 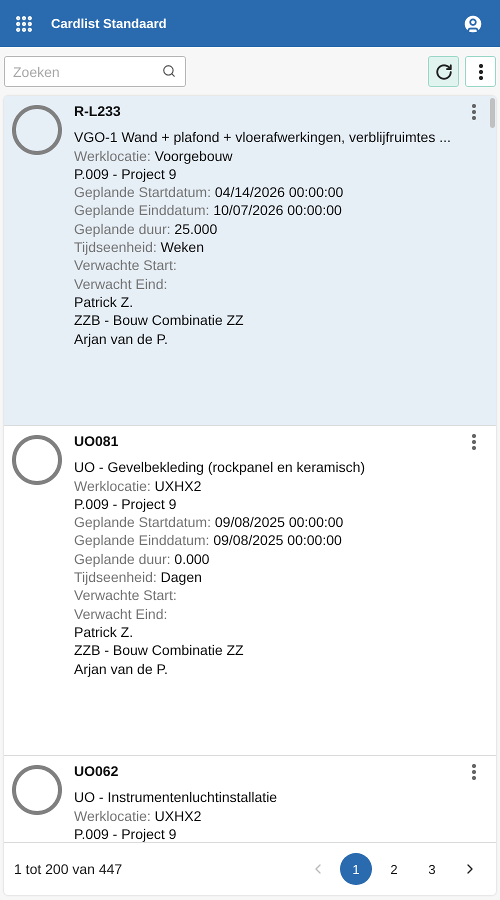 What do you see at coordinates (220, 467) in the screenshot?
I see `card-title: UO - Gevelbekleding (rockpanel en keramisch)` at bounding box center [220, 467].